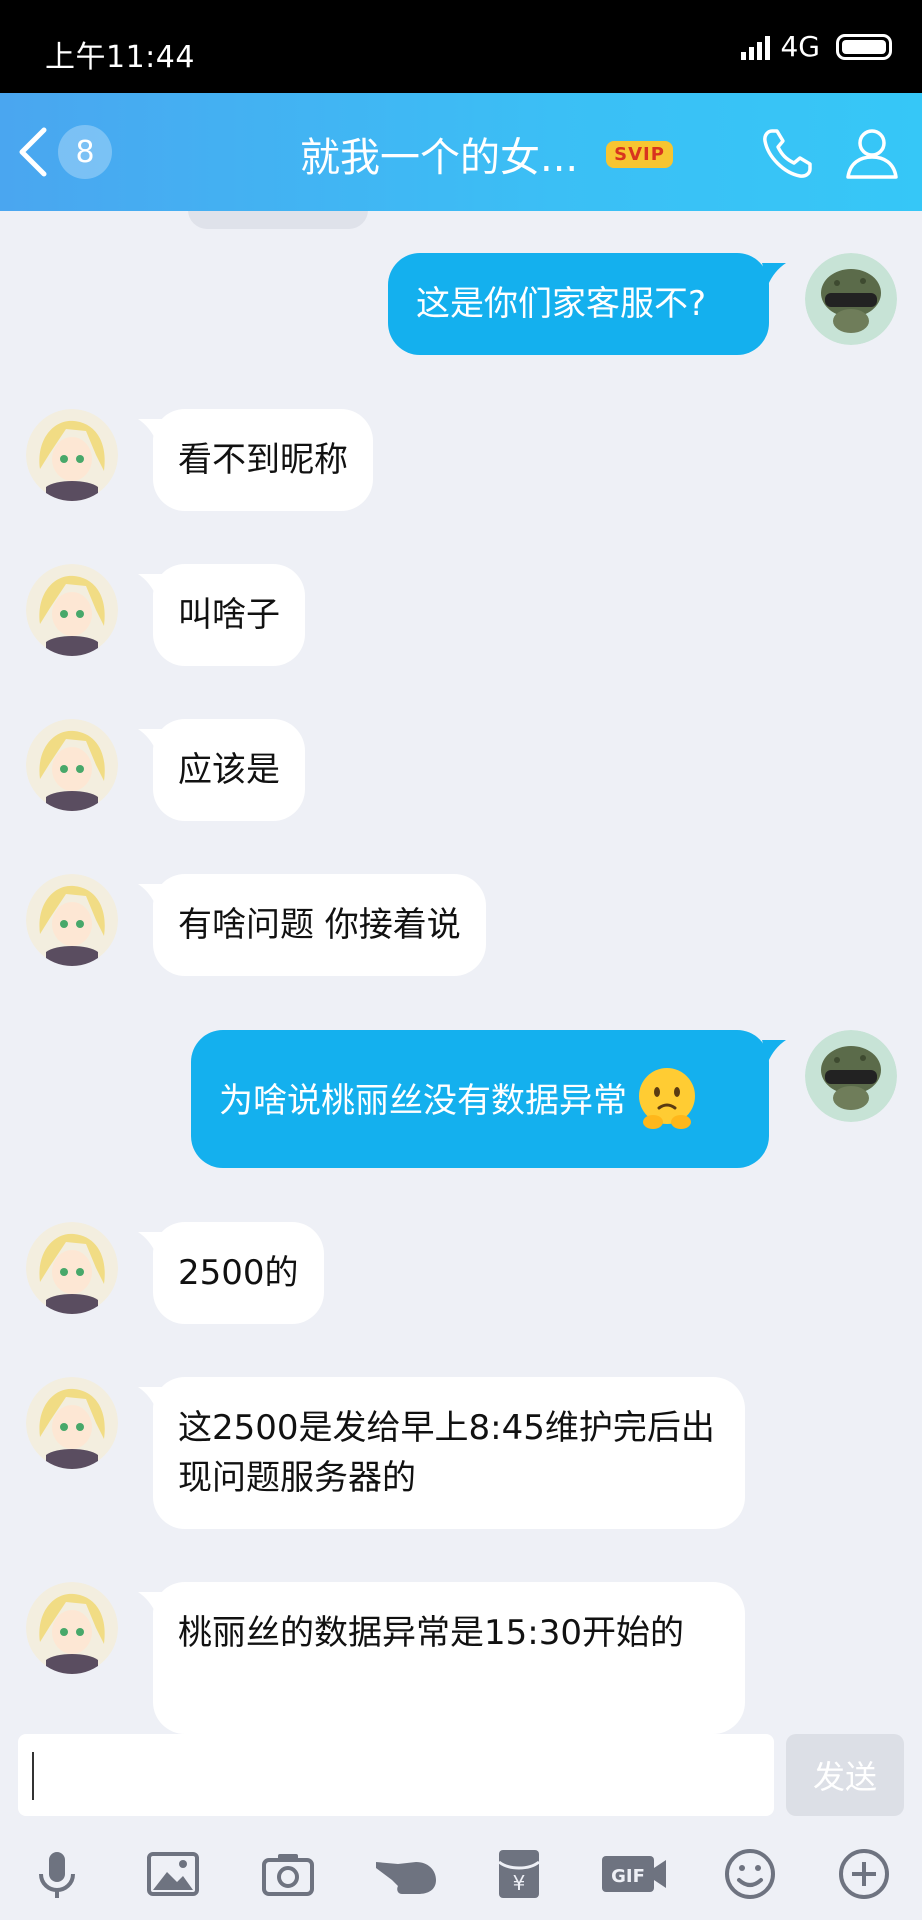 This screenshot has height=1920, width=922. Describe the element at coordinates (864, 46) in the screenshot. I see `battery-icon` at that location.